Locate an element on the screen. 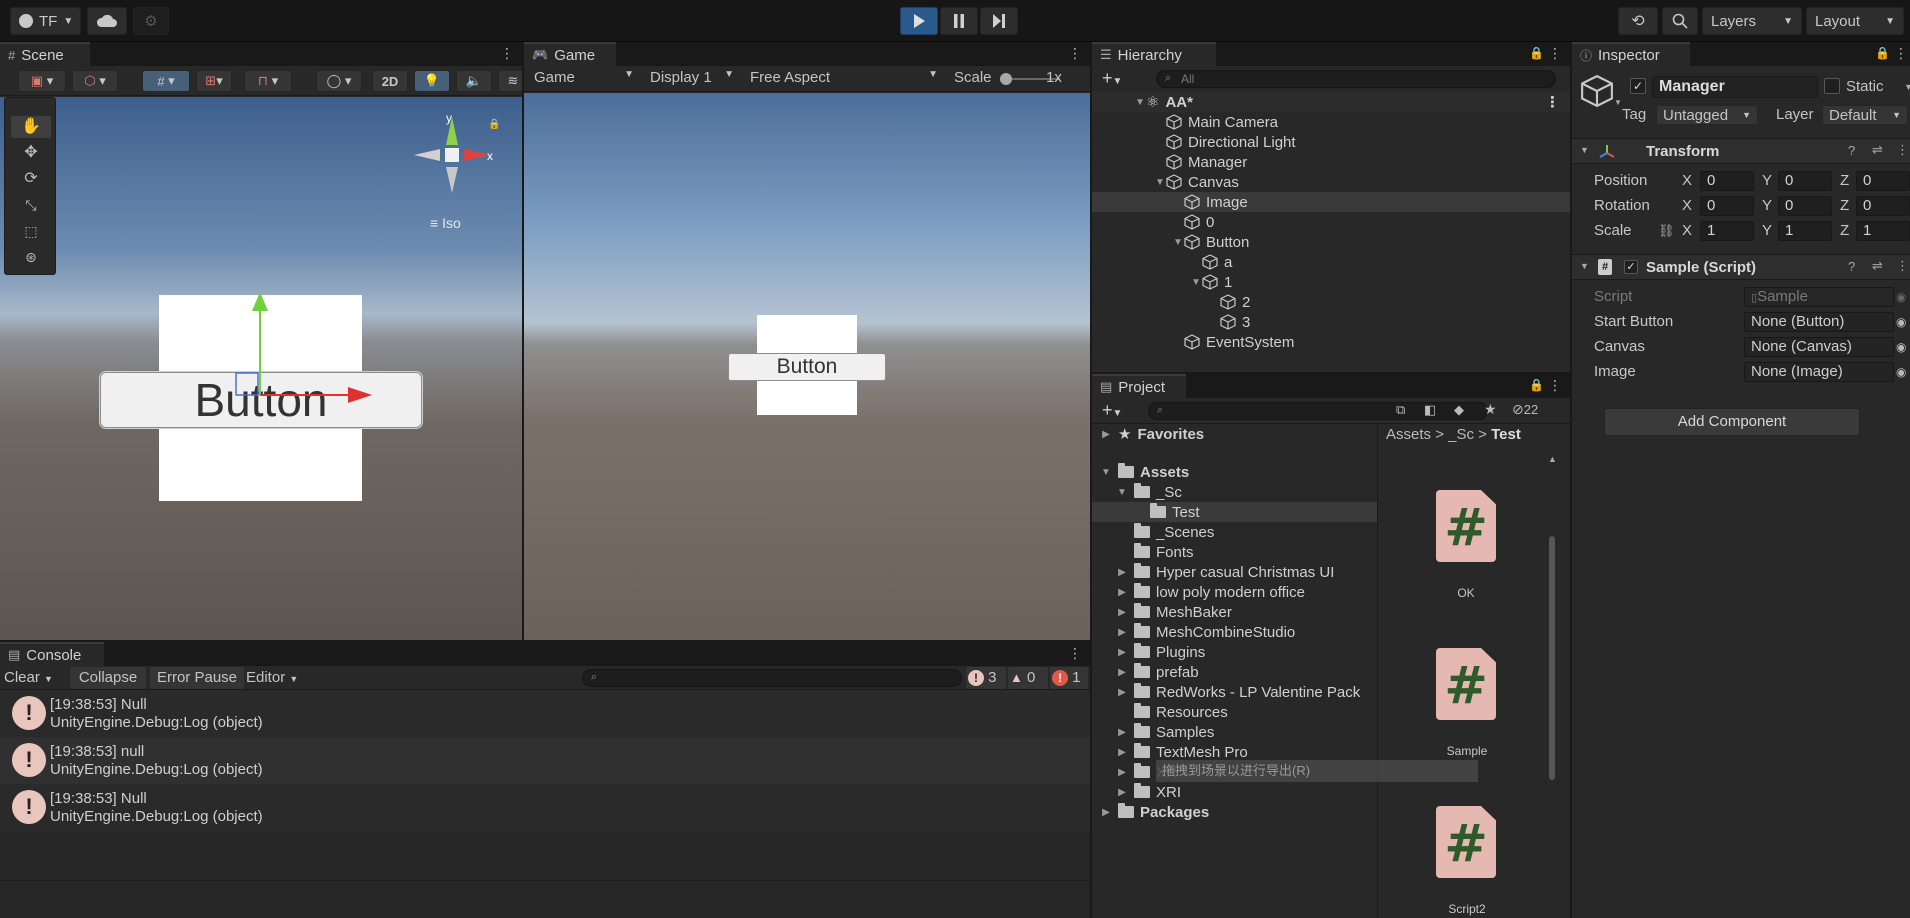 This screenshot has width=1910, height=918. pause-button is located at coordinates (959, 21).